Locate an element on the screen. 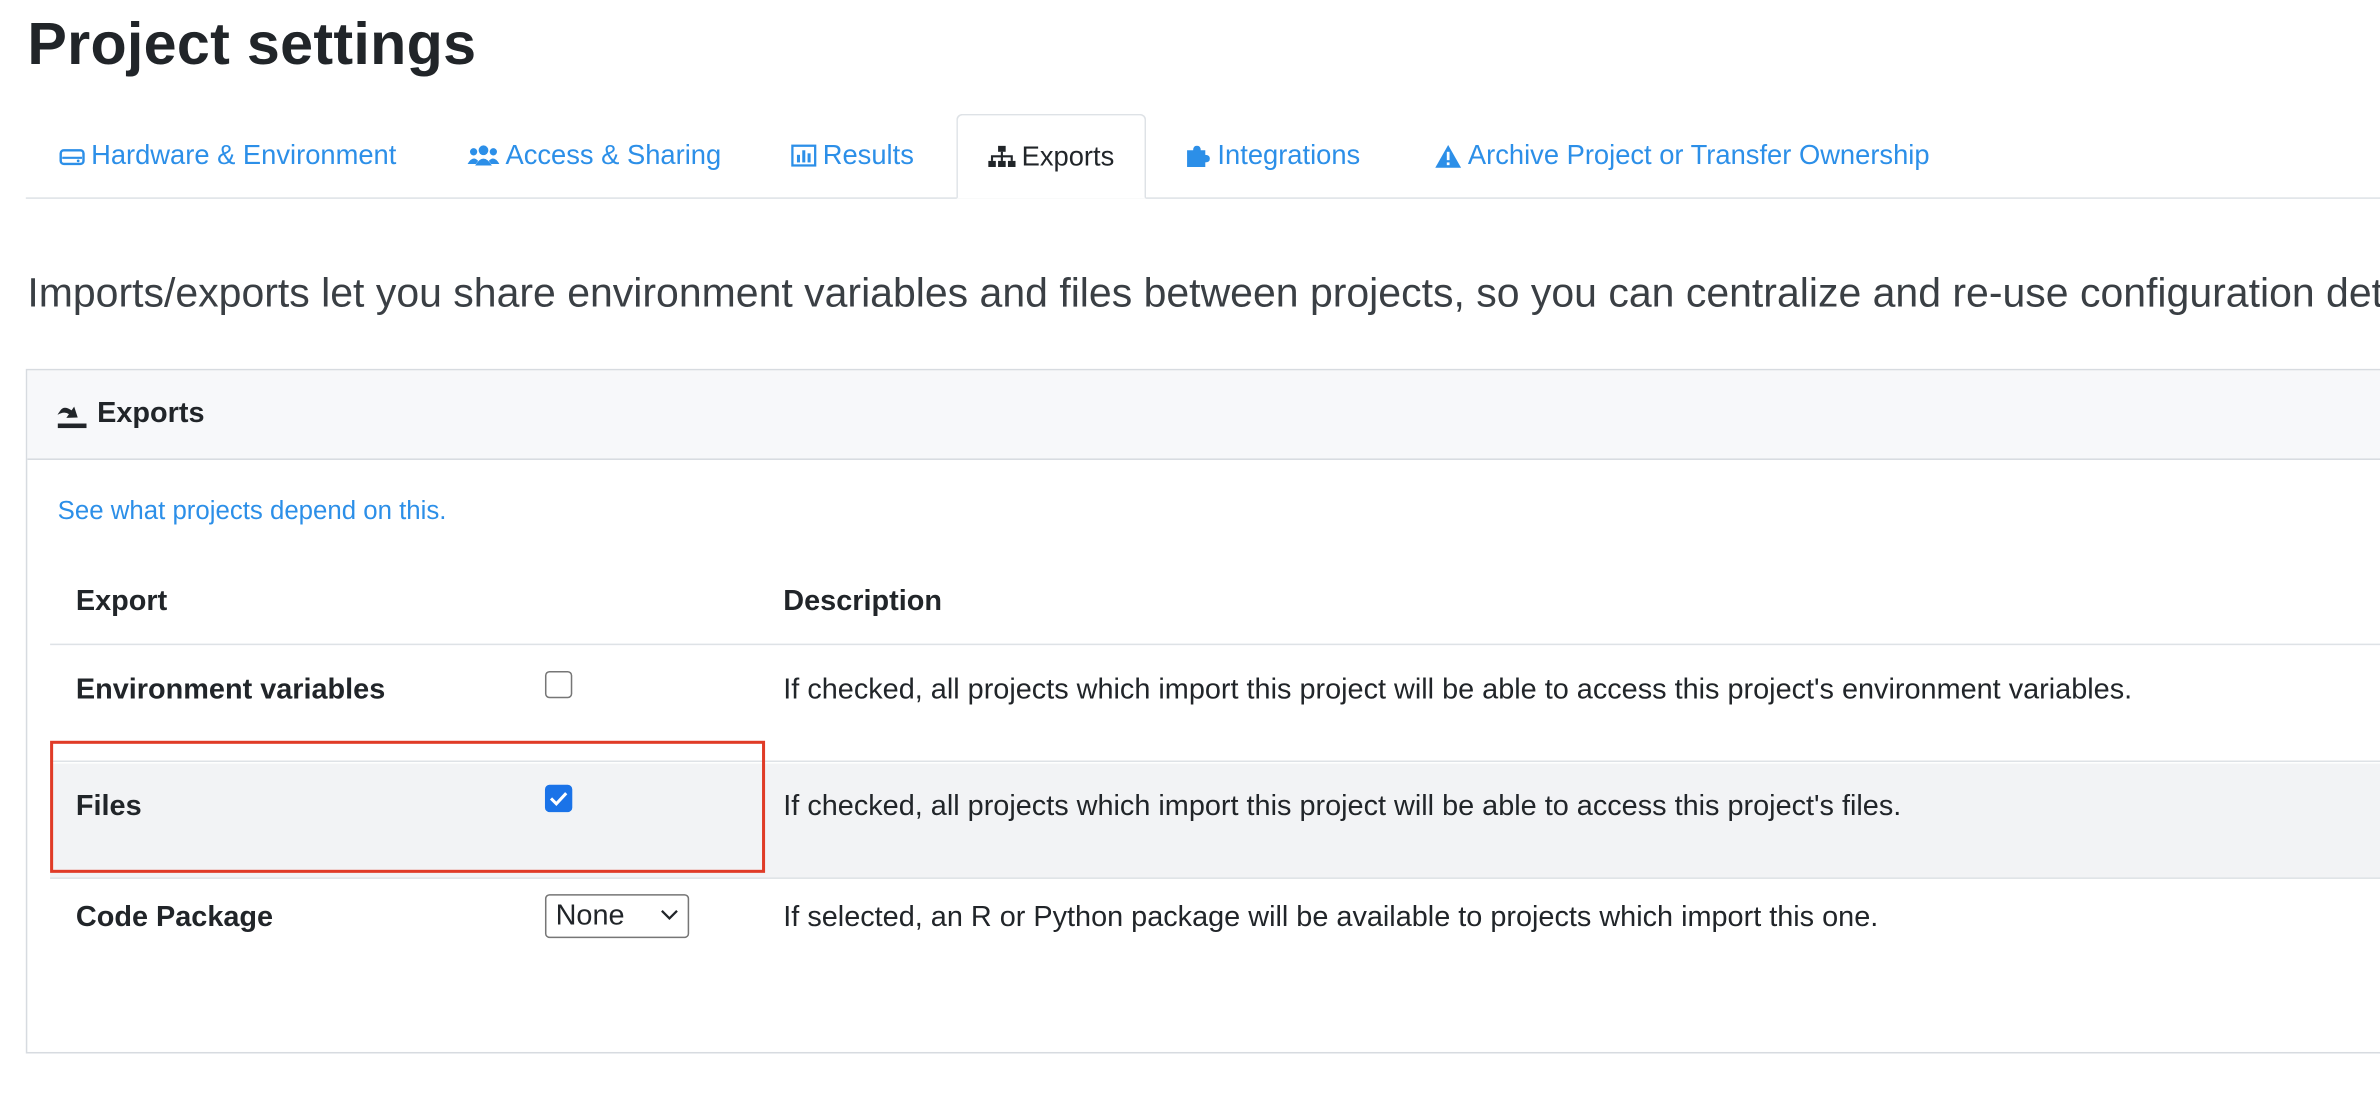  tab-integrations: Integrations is located at coordinates (1273, 155).